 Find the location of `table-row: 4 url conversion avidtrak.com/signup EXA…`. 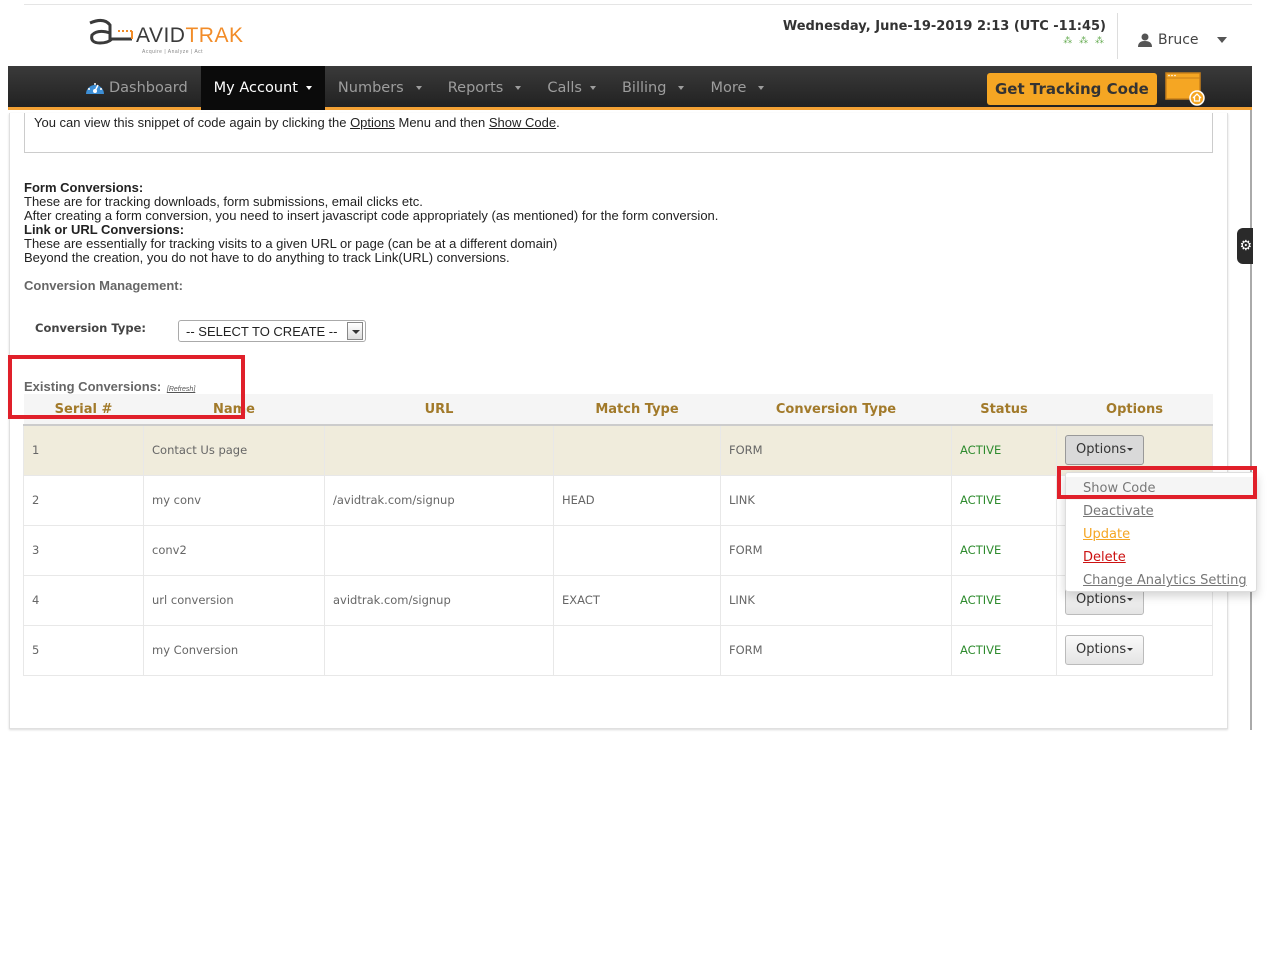

table-row: 4 url conversion avidtrak.com/signup EXA… is located at coordinates (618, 600).